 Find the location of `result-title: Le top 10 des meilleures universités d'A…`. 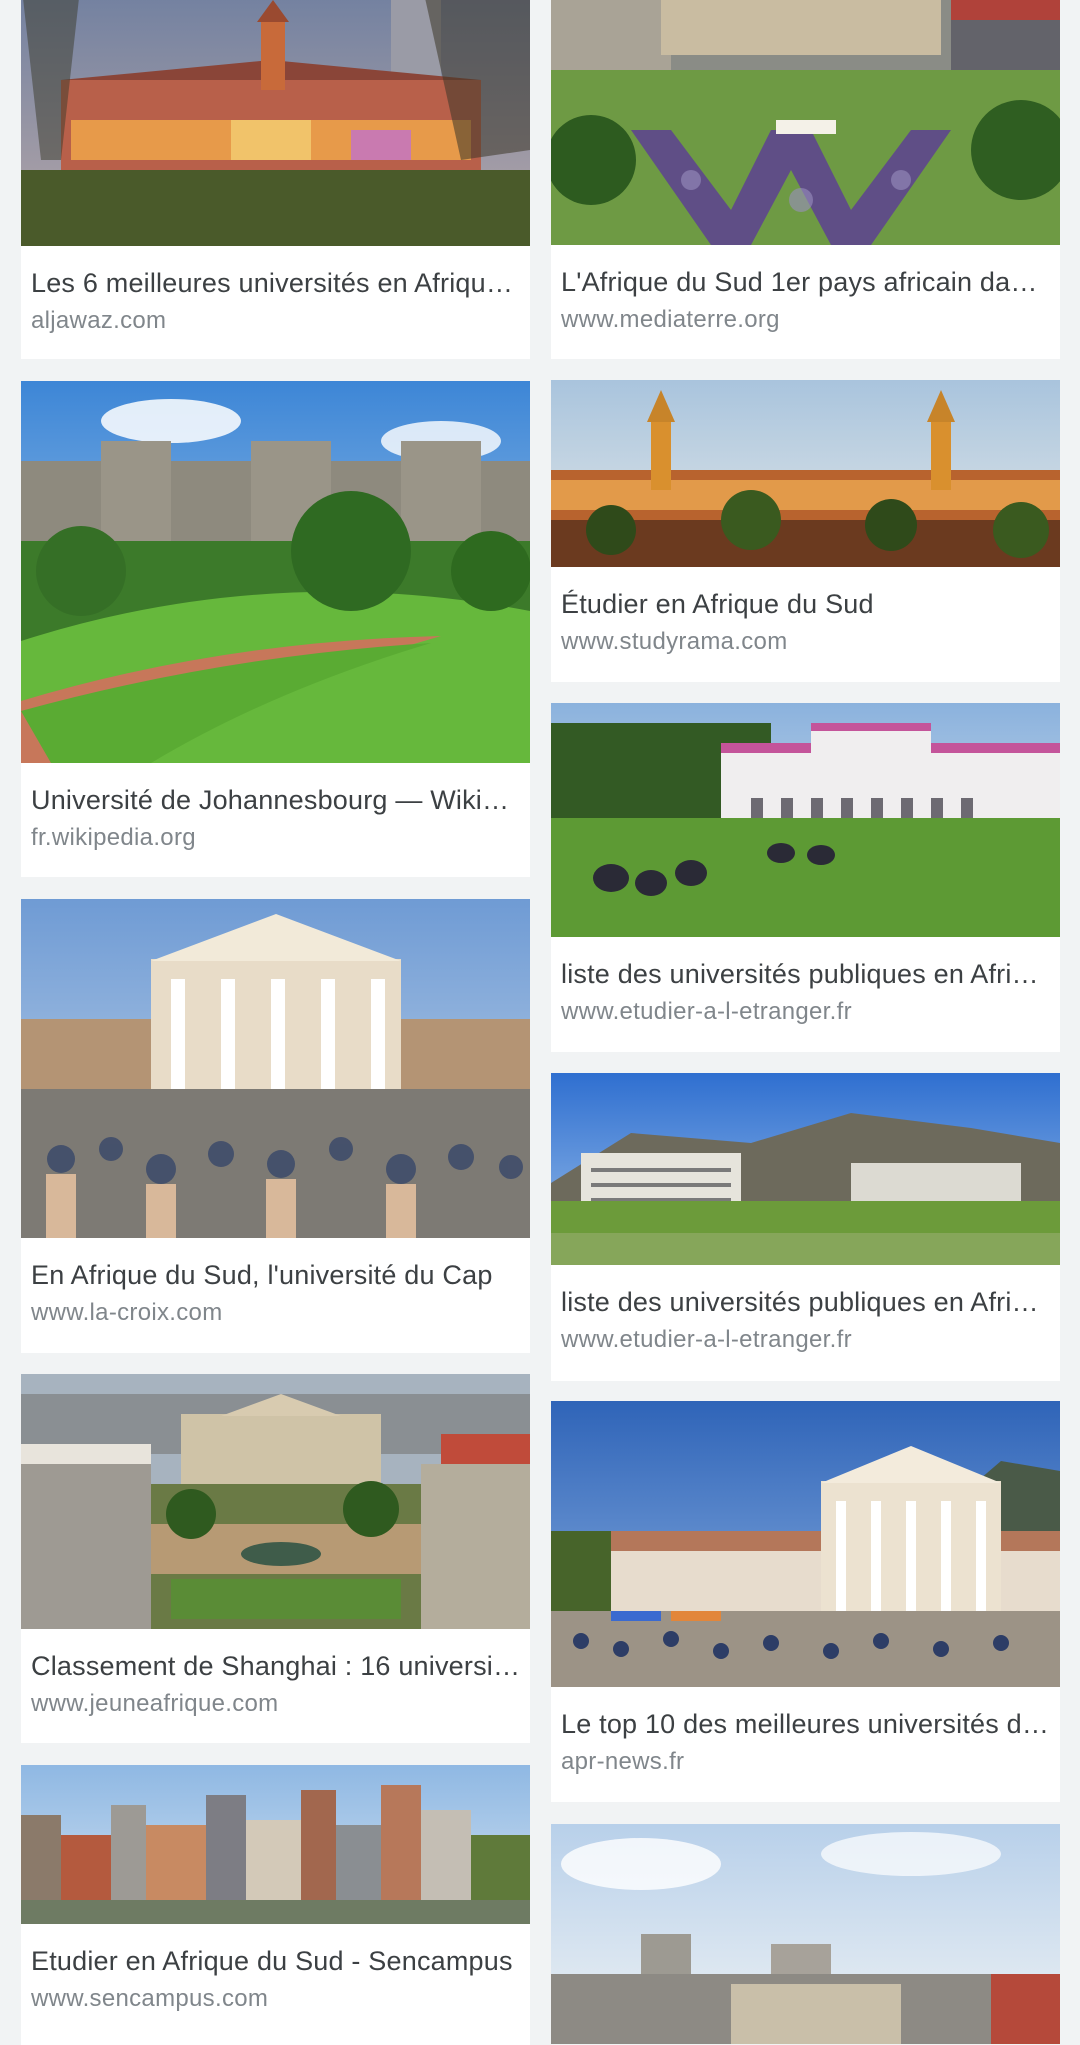

result-title: Le top 10 des meilleures universités d'A… is located at coordinates (805, 1724).